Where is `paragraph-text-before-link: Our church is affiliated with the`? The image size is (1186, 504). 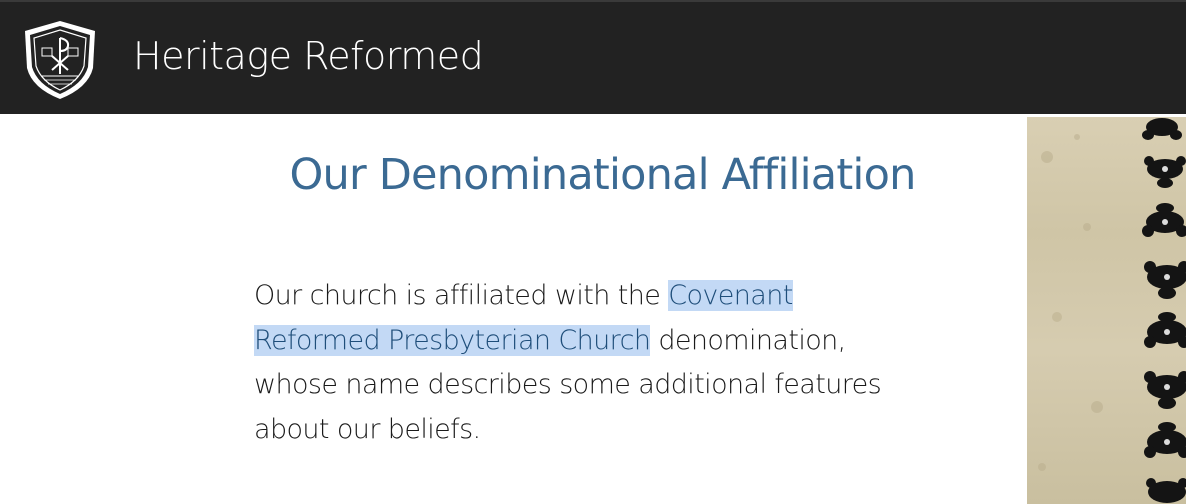 paragraph-text-before-link: Our church is affiliated with the is located at coordinates (461, 295).